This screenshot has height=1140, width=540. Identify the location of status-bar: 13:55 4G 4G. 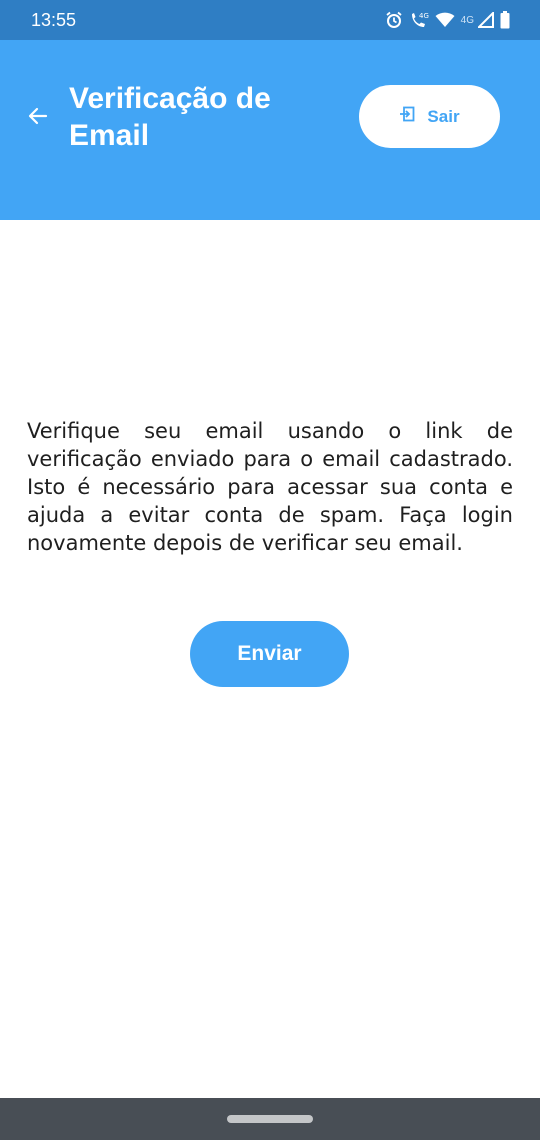
(270, 20).